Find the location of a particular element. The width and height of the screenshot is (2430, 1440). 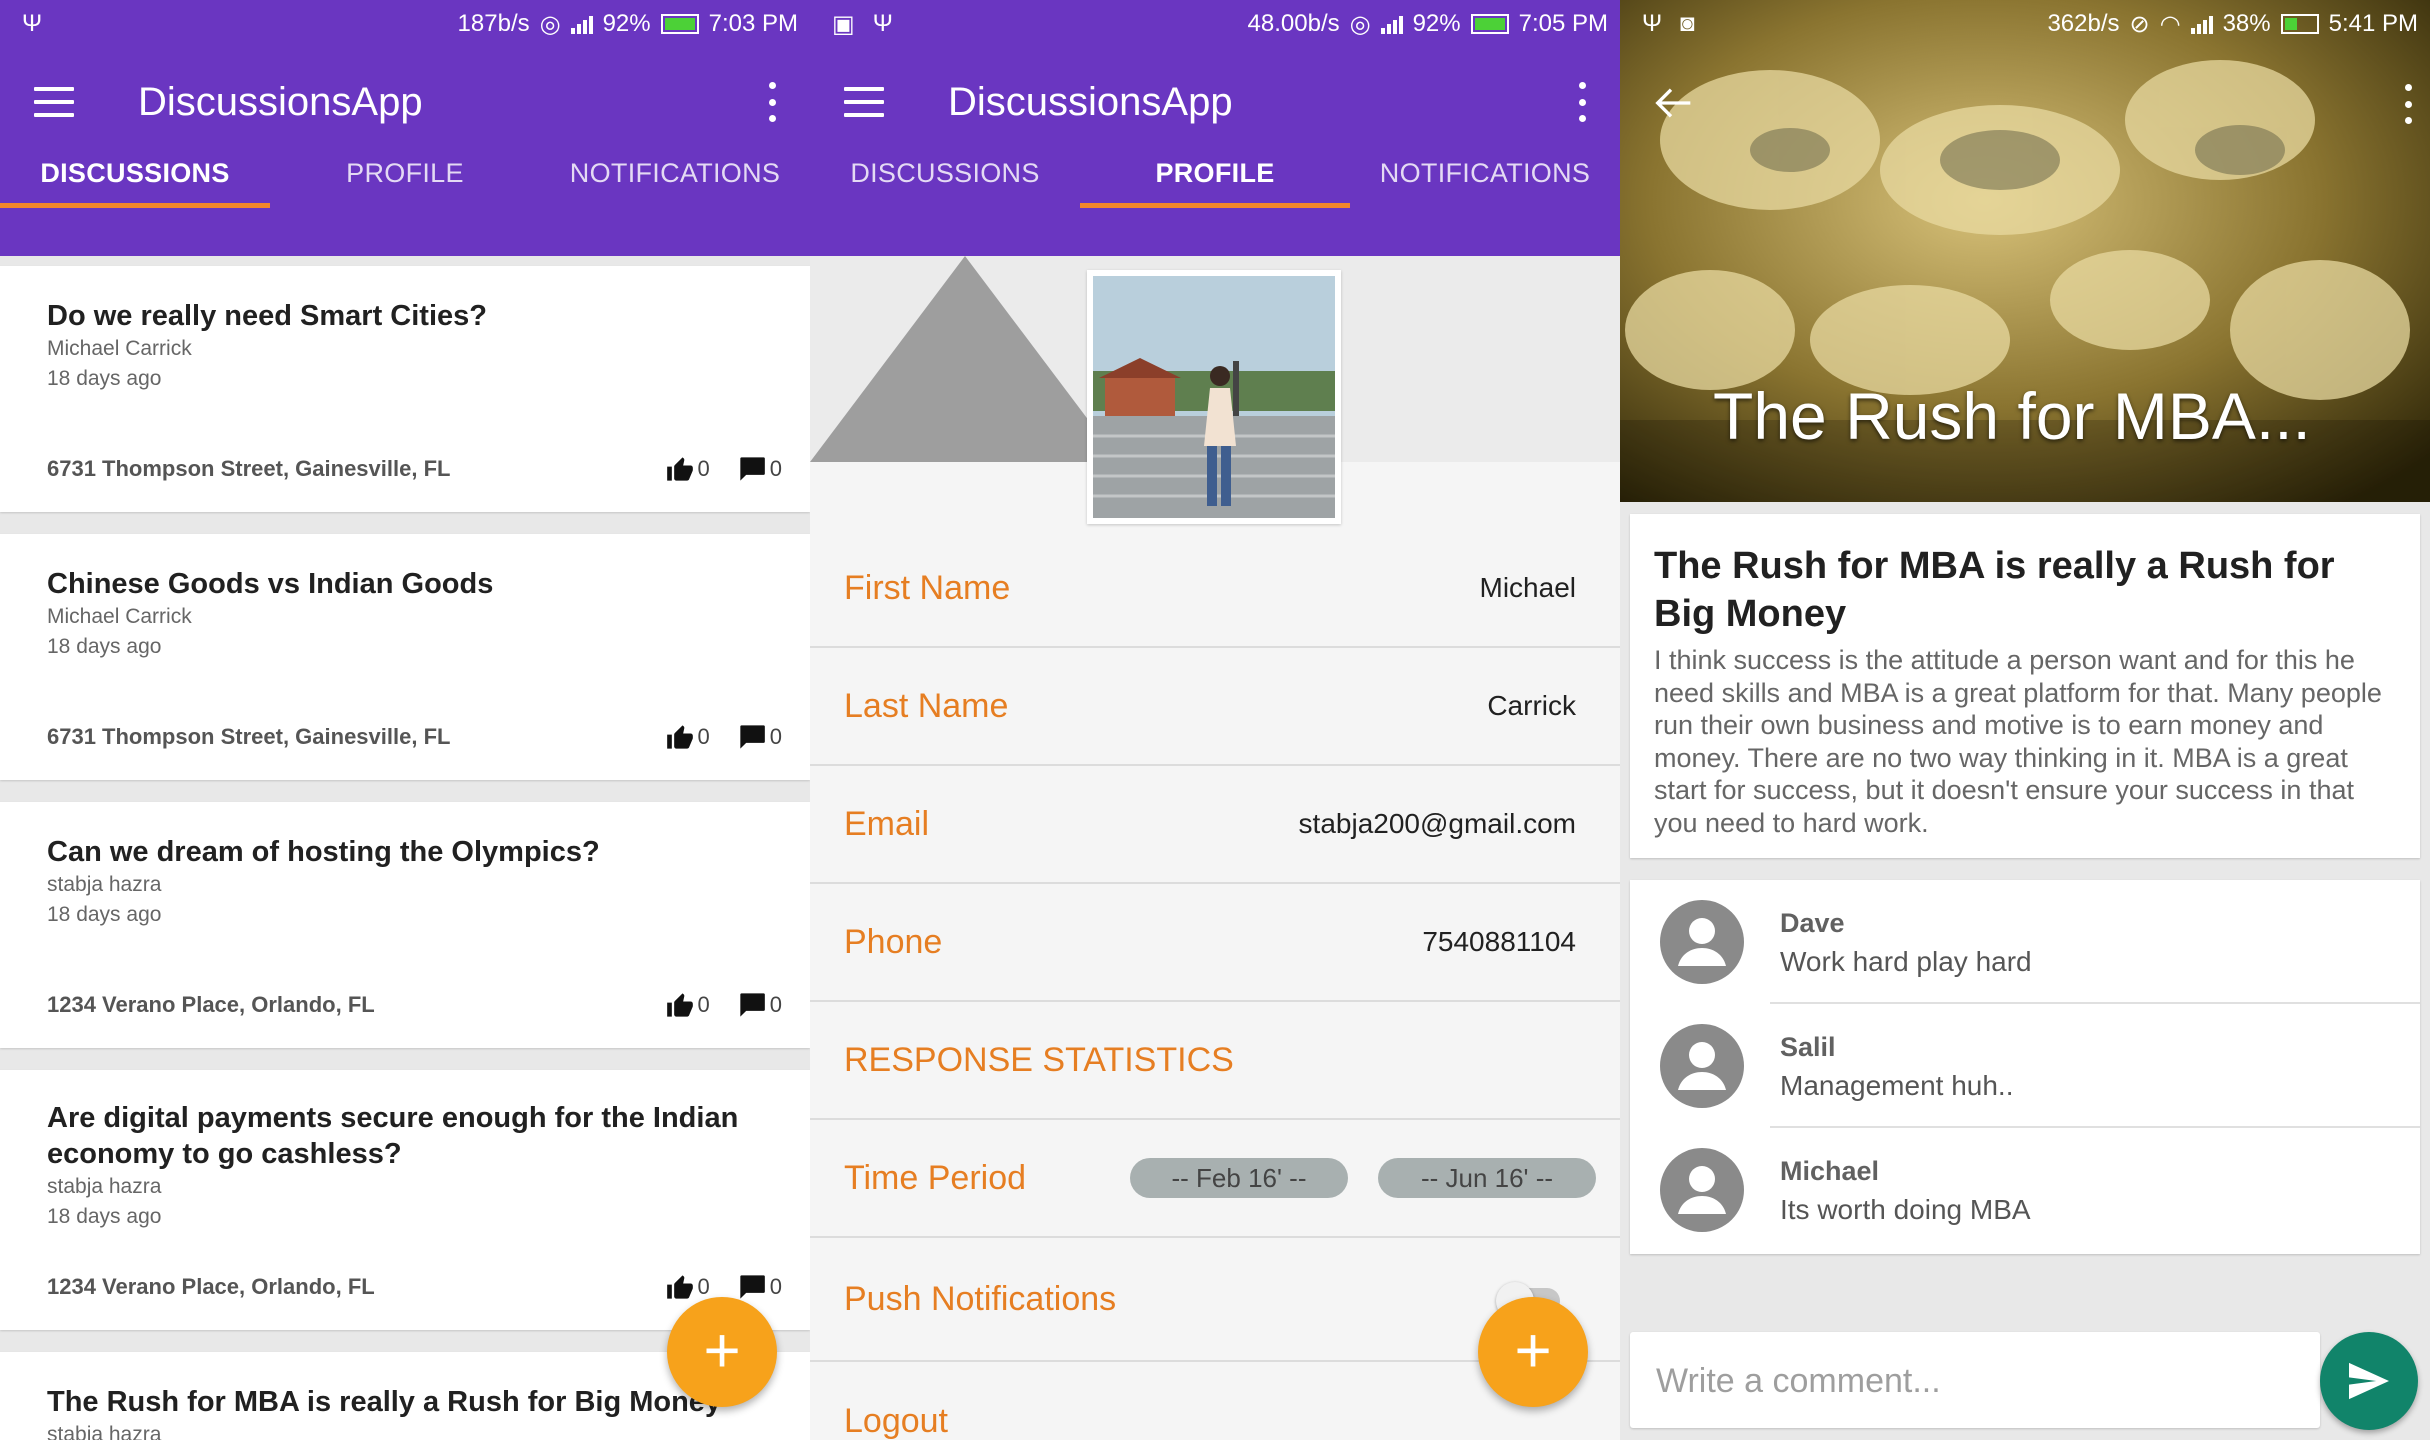

discussion-footer: 1234 Verano Place, Orlando, FL 0 0 is located at coordinates (414, 1287).